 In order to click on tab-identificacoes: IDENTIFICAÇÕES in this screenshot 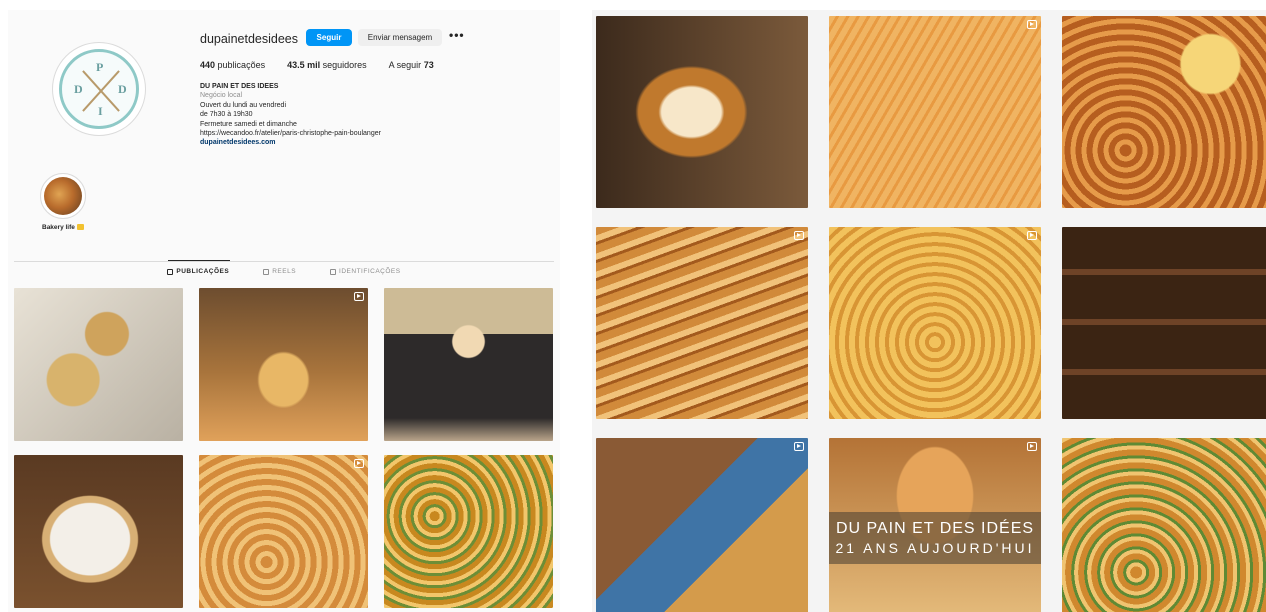, I will do `click(365, 271)`.